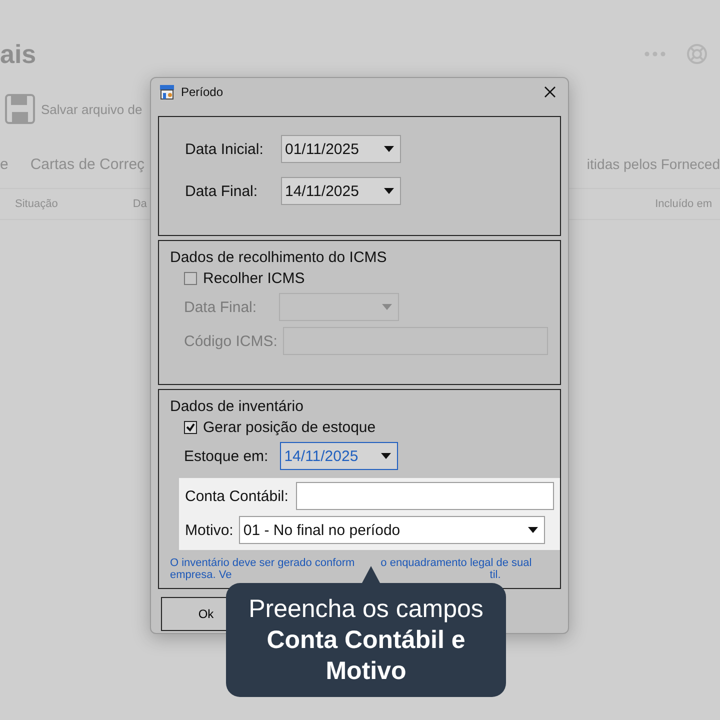  Describe the element at coordinates (87, 164) in the screenshot. I see `tab: Cartas de Correç` at that location.